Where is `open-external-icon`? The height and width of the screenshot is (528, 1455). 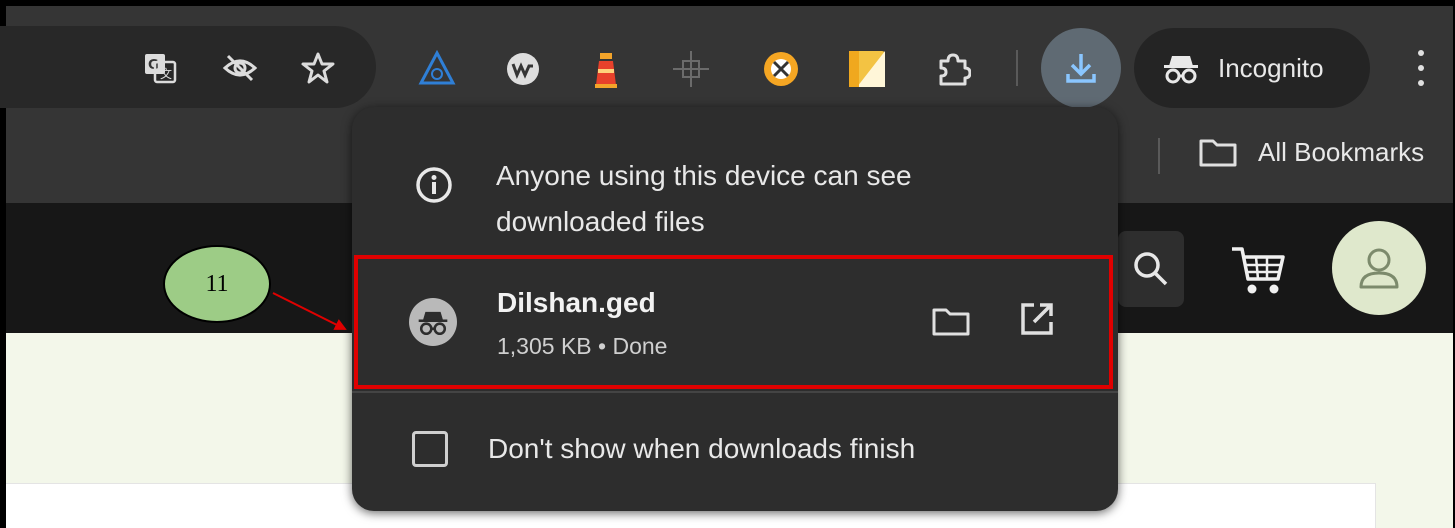
open-external-icon is located at coordinates (1037, 319).